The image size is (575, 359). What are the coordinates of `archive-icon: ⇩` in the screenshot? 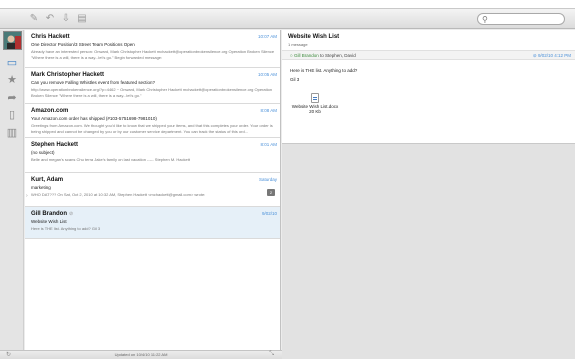 It's located at (66, 19).